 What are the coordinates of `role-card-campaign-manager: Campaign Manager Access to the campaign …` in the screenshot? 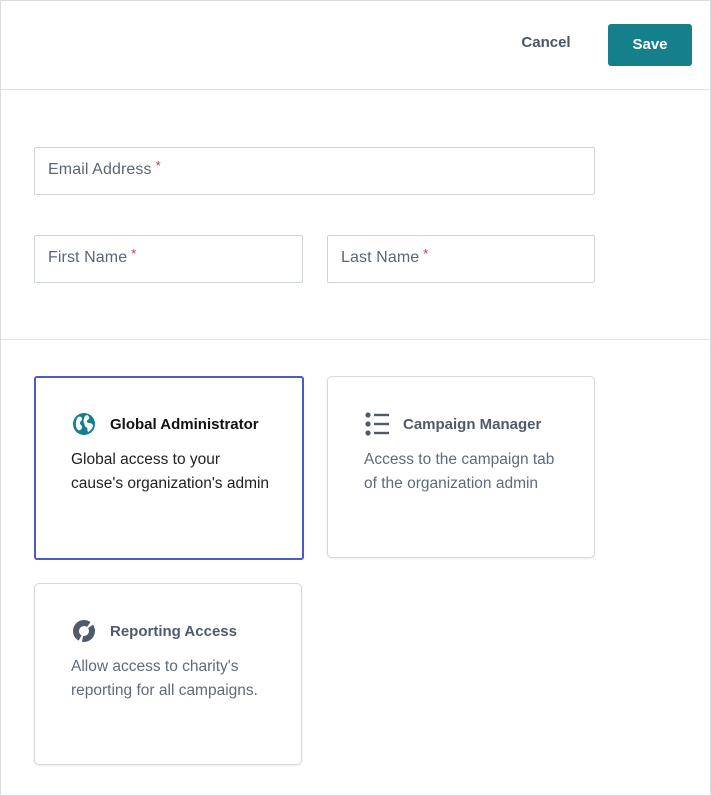 It's located at (461, 467).